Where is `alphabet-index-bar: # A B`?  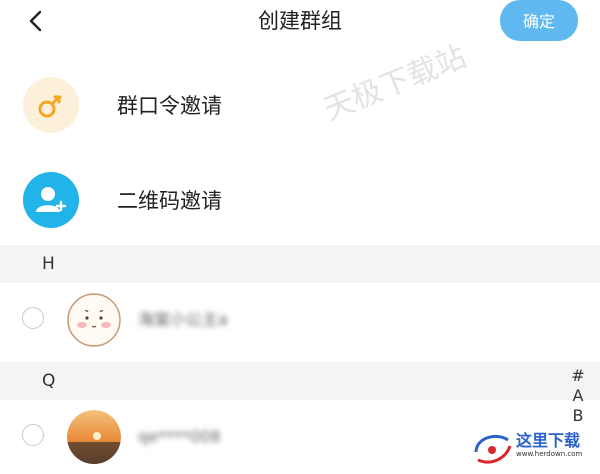 alphabet-index-bar: # A B is located at coordinates (578, 396).